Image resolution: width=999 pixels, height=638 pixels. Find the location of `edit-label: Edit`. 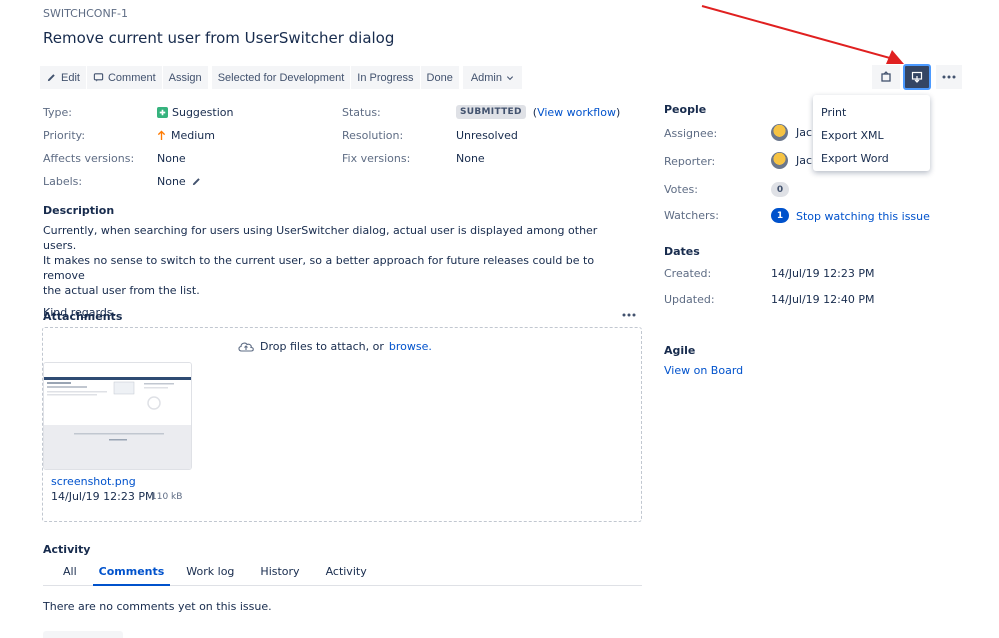

edit-label: Edit is located at coordinates (70, 77).